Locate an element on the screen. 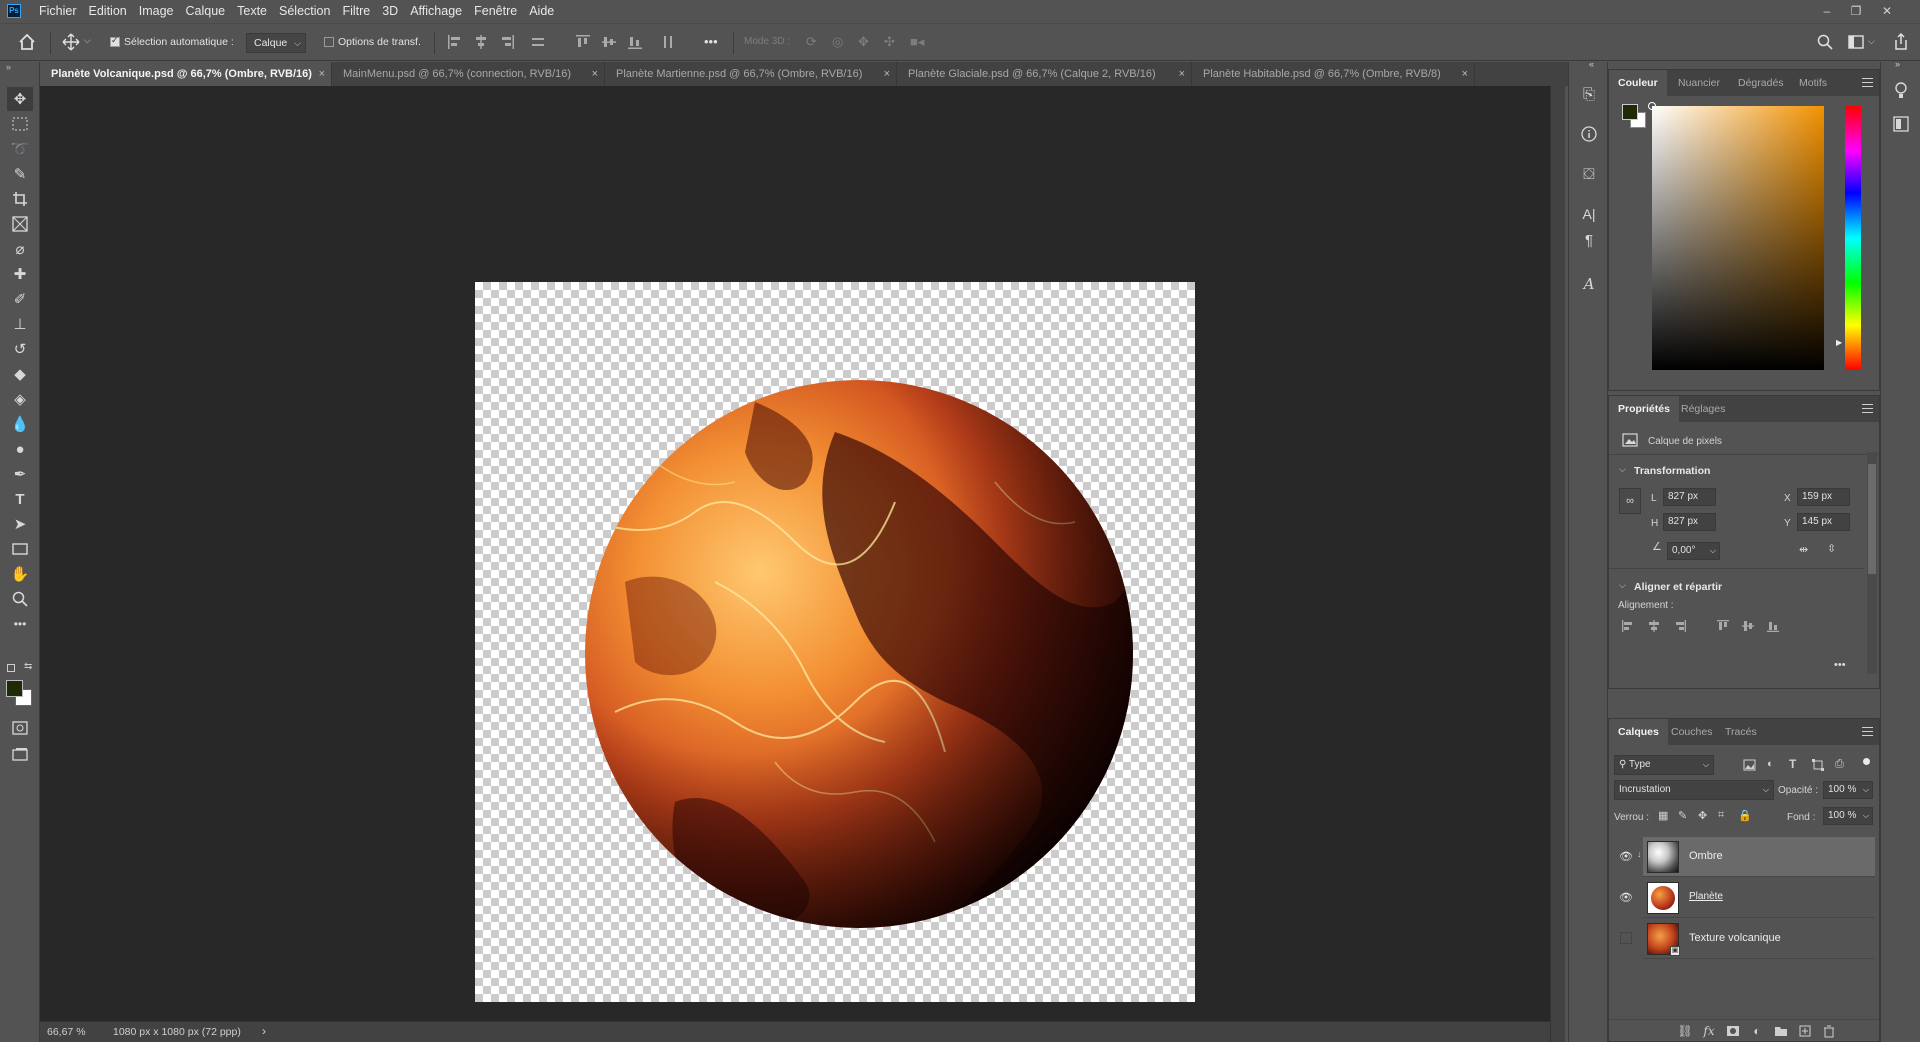 Image resolution: width=1920 pixels, height=1042 pixels. menu-calque: Calque is located at coordinates (206, 11).